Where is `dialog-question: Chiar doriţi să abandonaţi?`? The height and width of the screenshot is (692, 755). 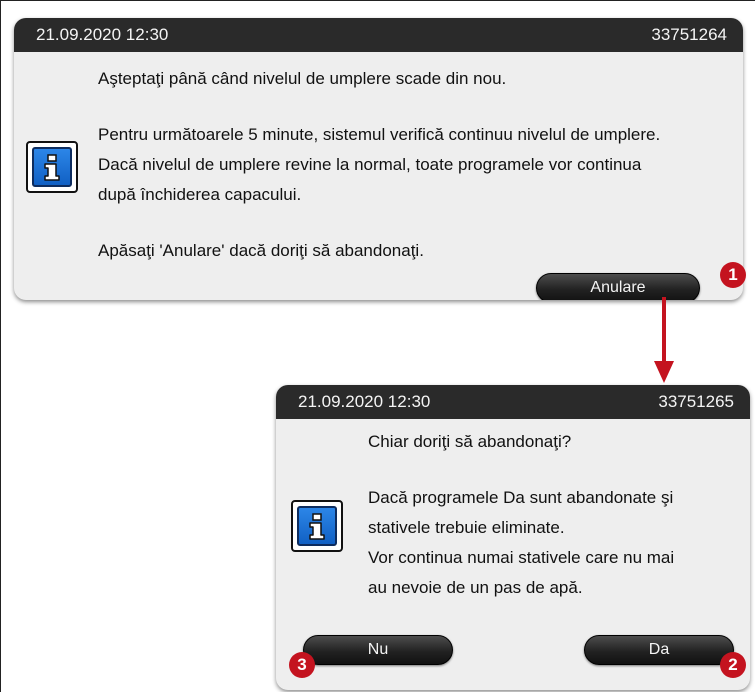 dialog-question: Chiar doriţi să abandonaţi? is located at coordinates (470, 441).